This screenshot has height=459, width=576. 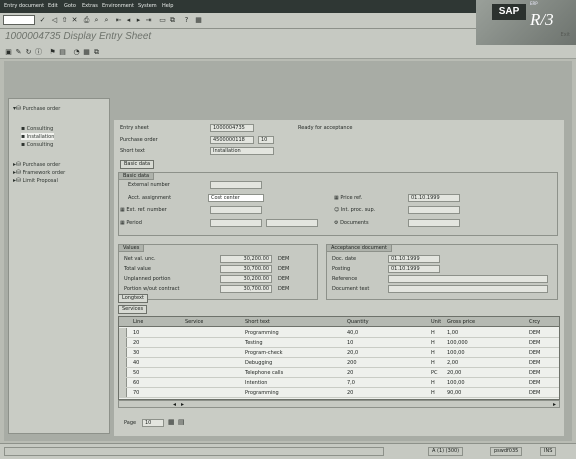 What do you see at coordinates (153, 423) in the screenshot?
I see `page-field: 10` at bounding box center [153, 423].